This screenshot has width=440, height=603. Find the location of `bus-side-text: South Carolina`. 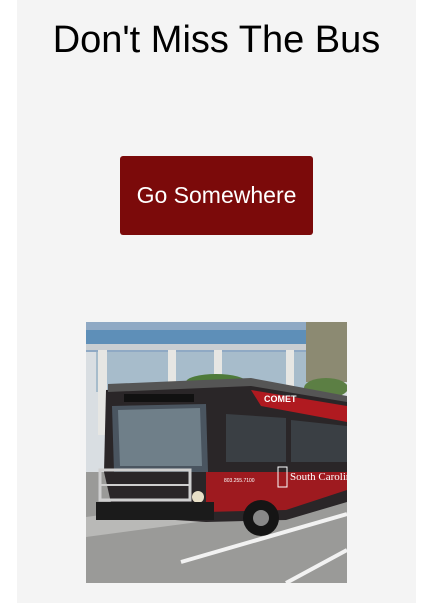

bus-side-text: South Carolina is located at coordinates (318, 477).